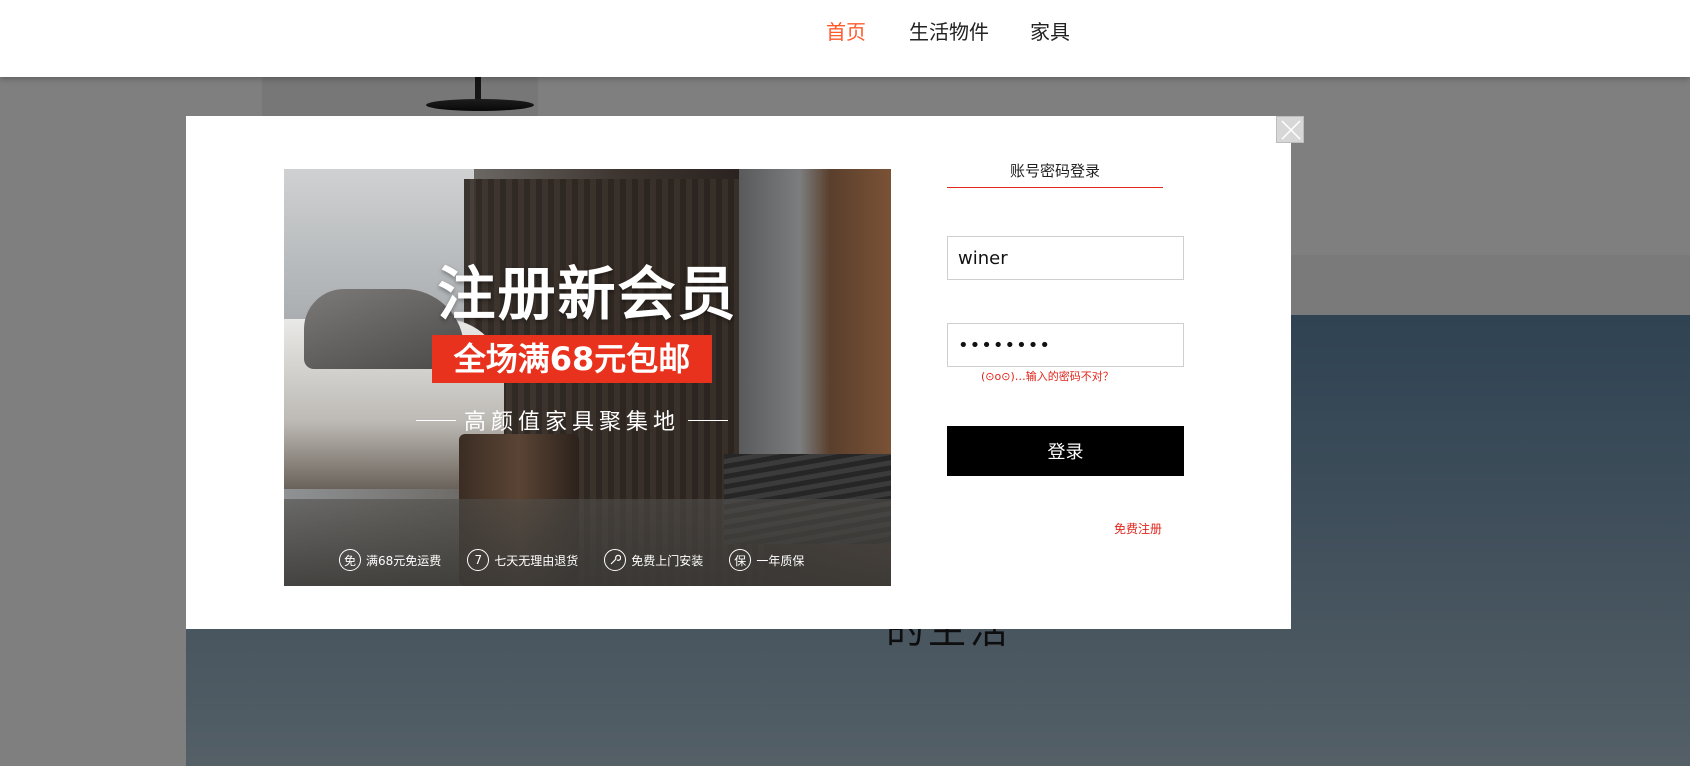  I want to click on feature-free-shipping: 免 满68元免运费, so click(390, 560).